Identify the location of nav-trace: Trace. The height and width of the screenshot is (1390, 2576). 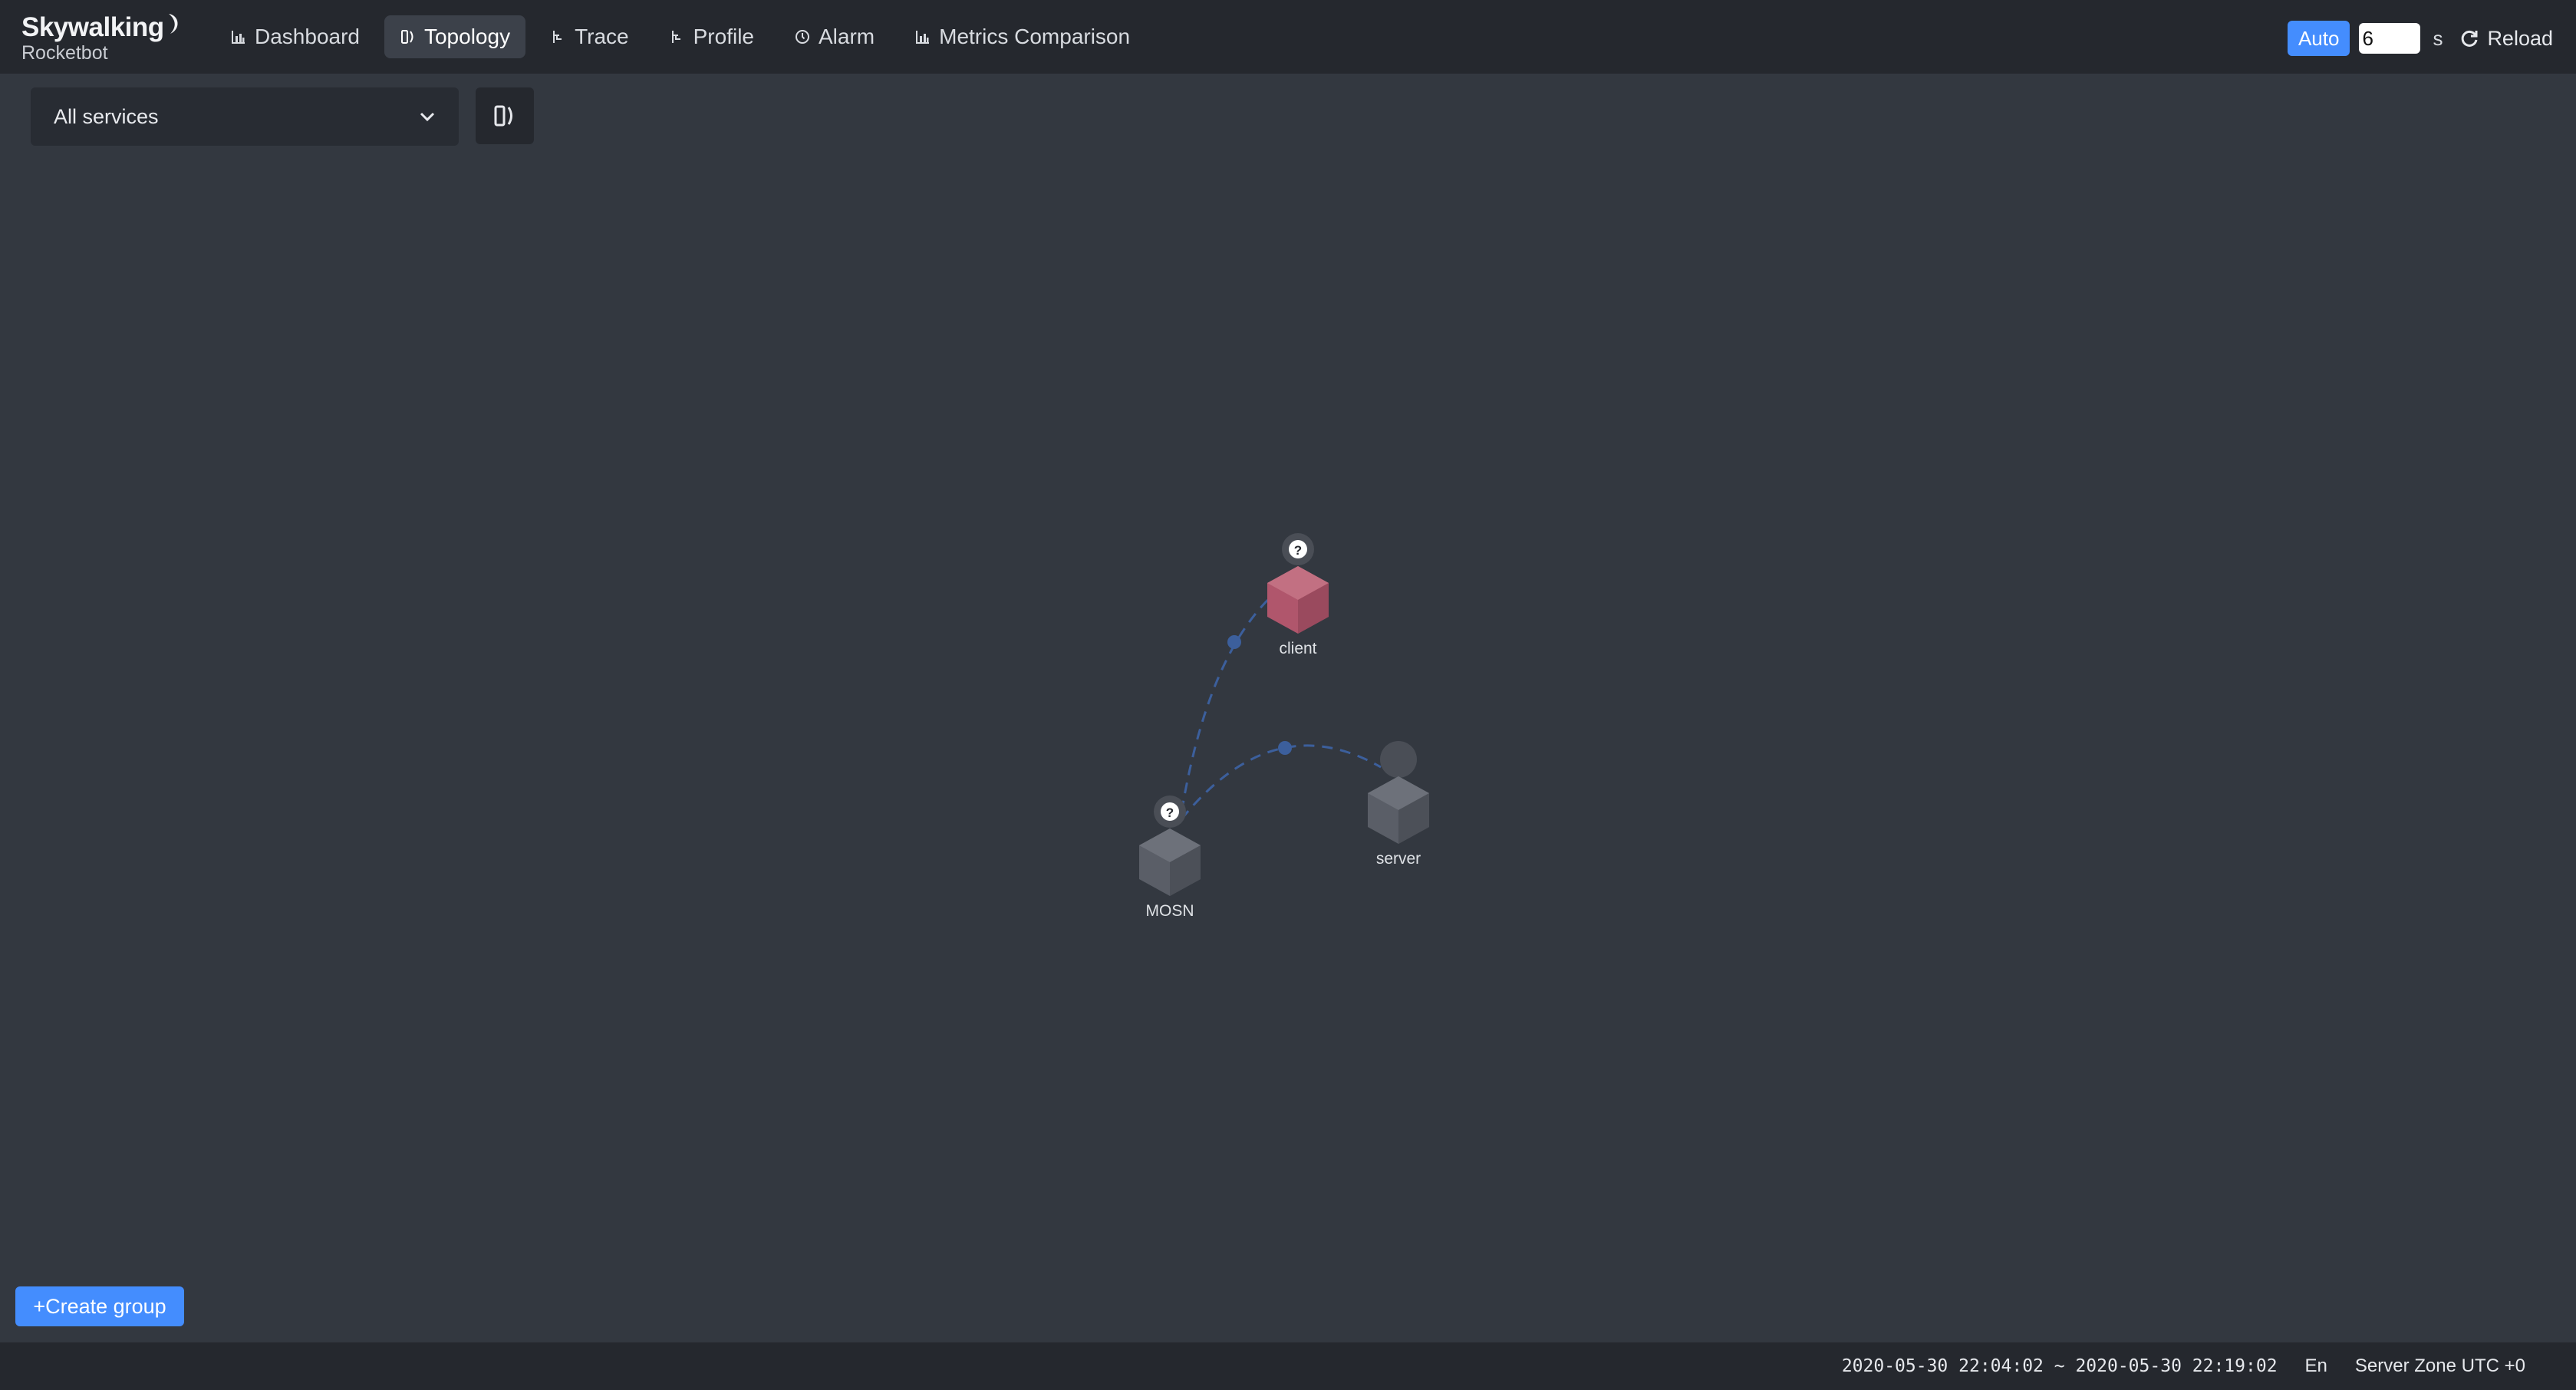
(589, 36).